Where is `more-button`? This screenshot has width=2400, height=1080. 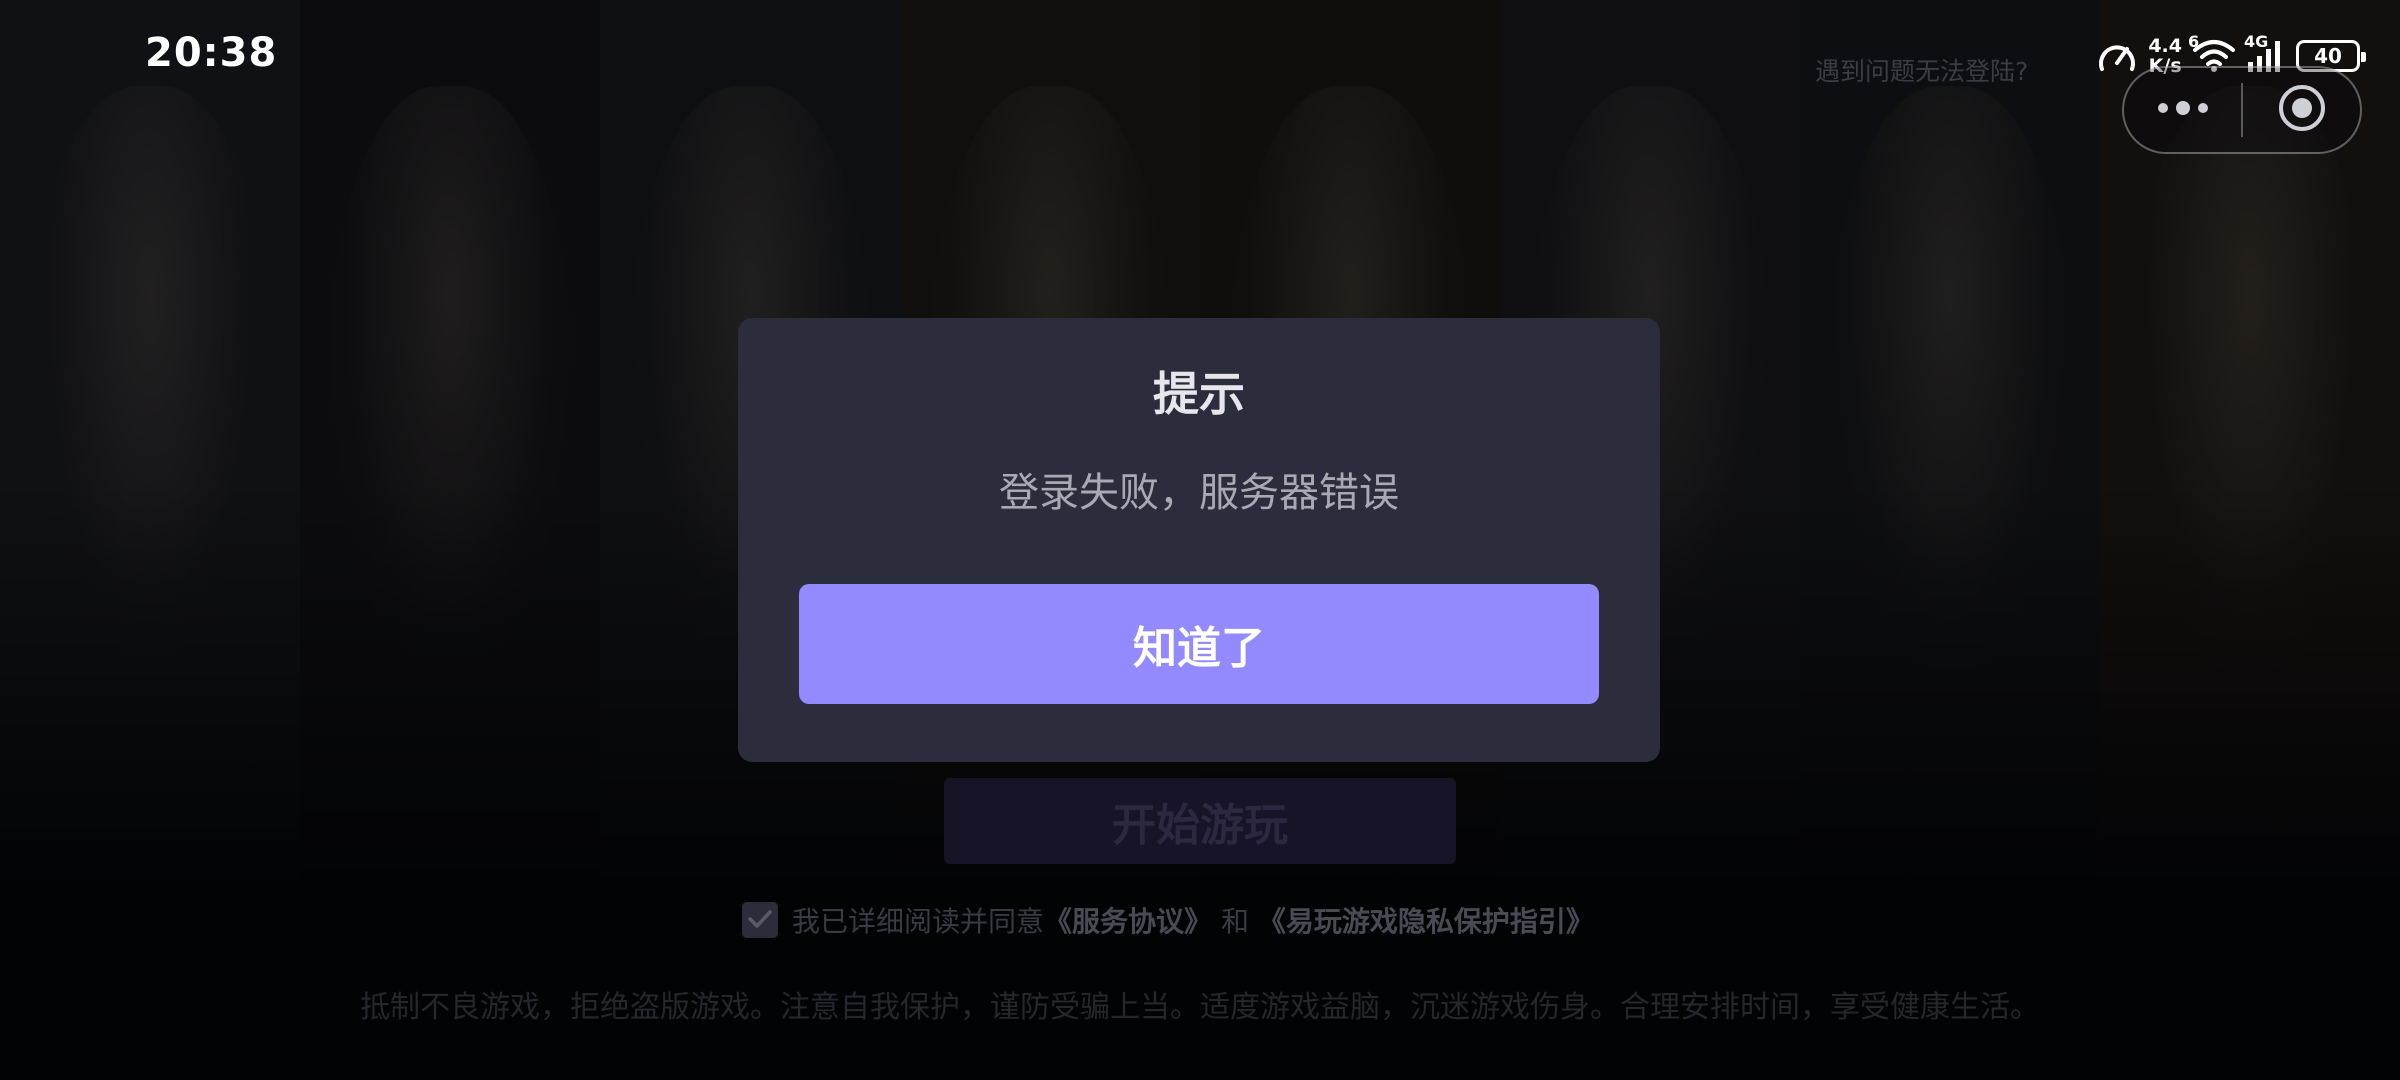 more-button is located at coordinates (2182, 110).